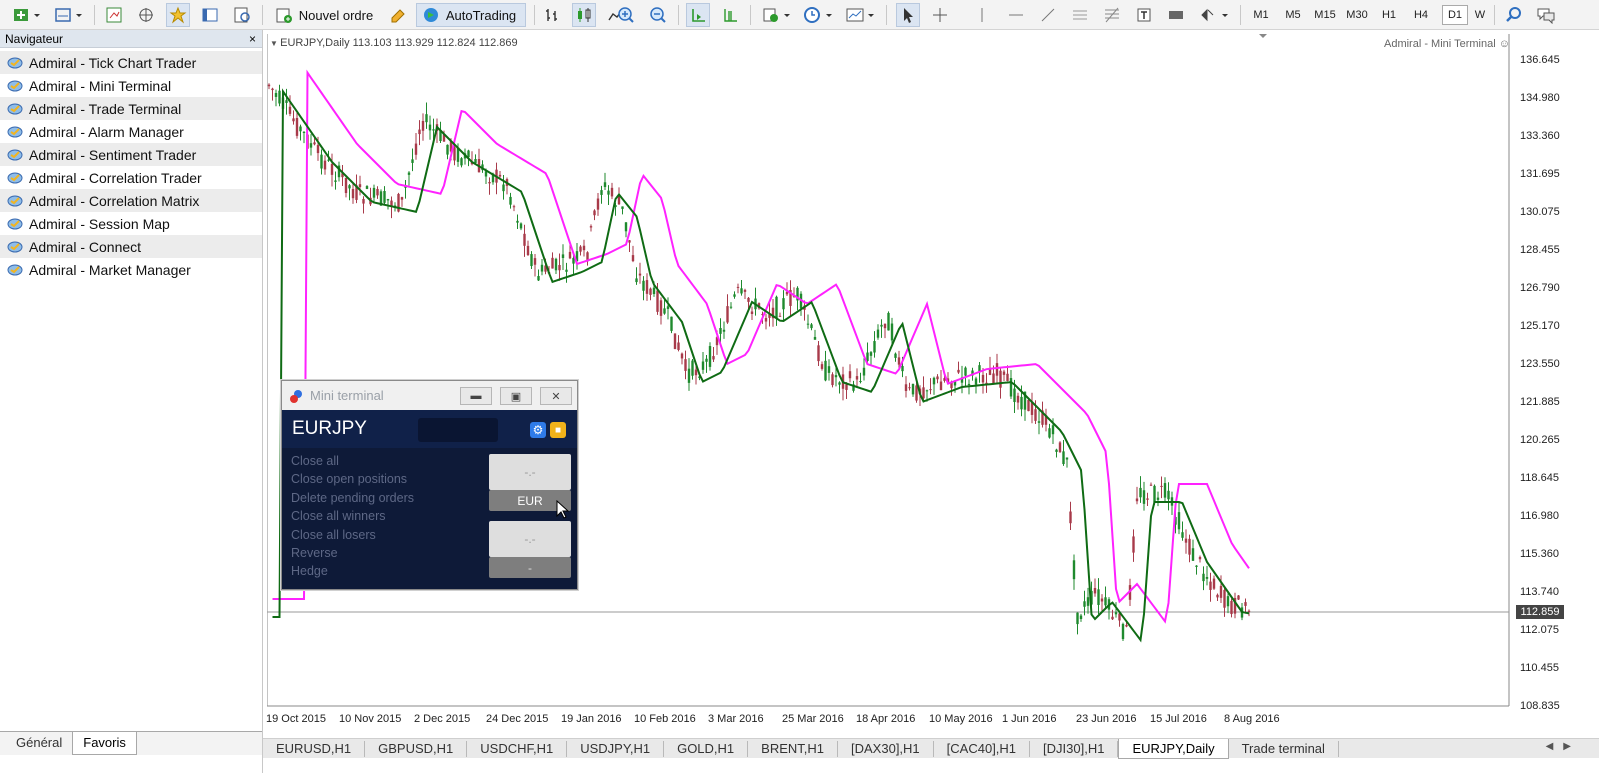 This screenshot has width=1599, height=773. I want to click on market-watch-icon, so click(114, 15).